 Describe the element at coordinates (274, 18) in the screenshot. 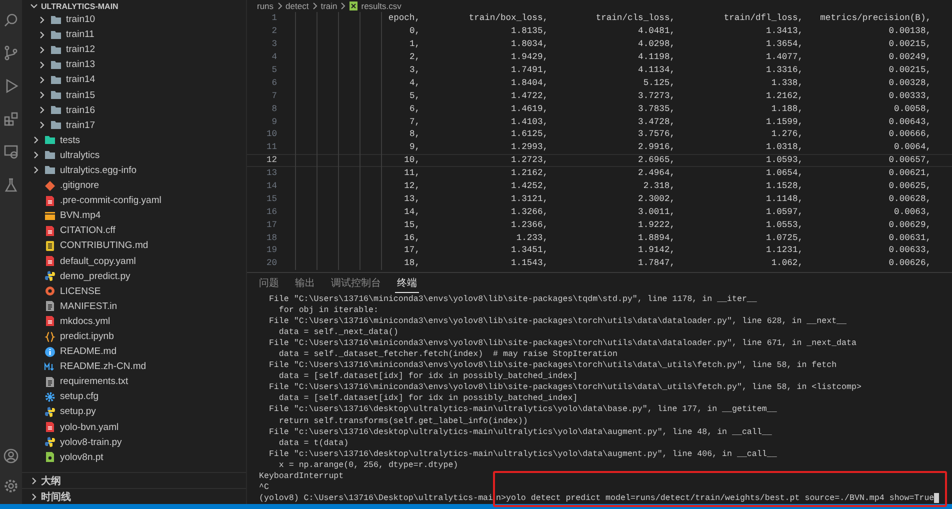

I see `line-number: 1` at that location.